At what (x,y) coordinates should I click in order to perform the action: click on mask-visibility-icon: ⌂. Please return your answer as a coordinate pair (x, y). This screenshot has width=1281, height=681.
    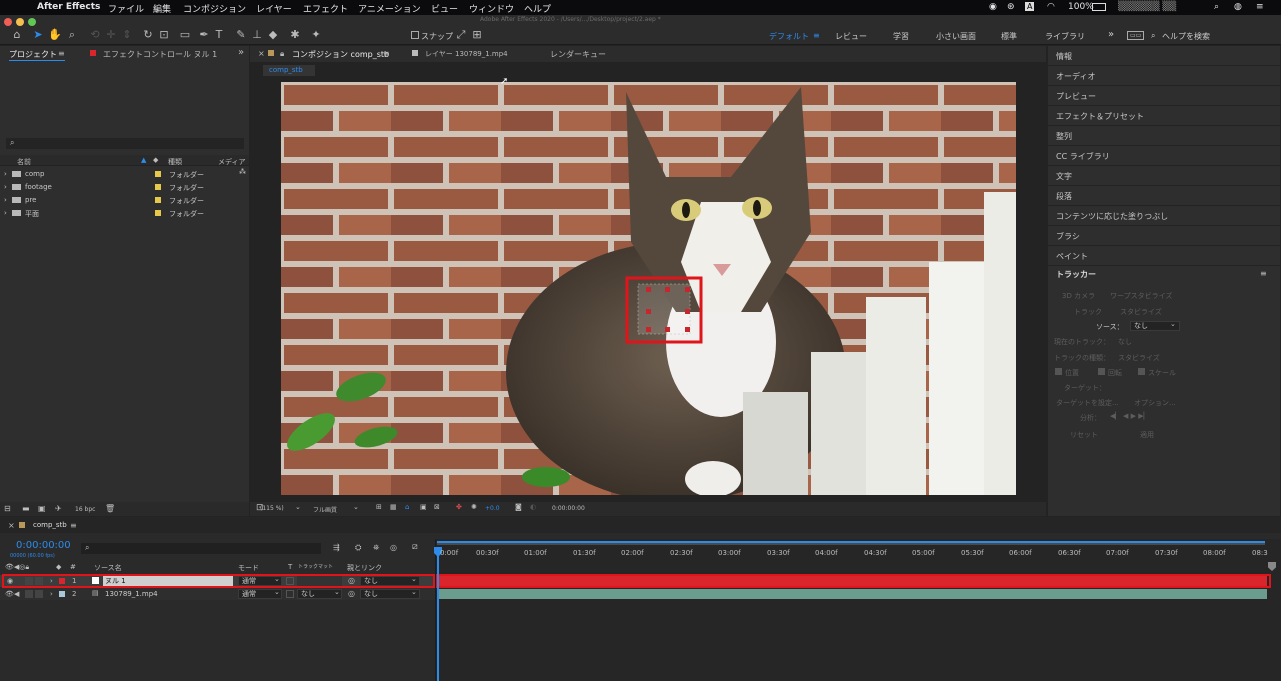
    Looking at the image, I should click on (407, 507).